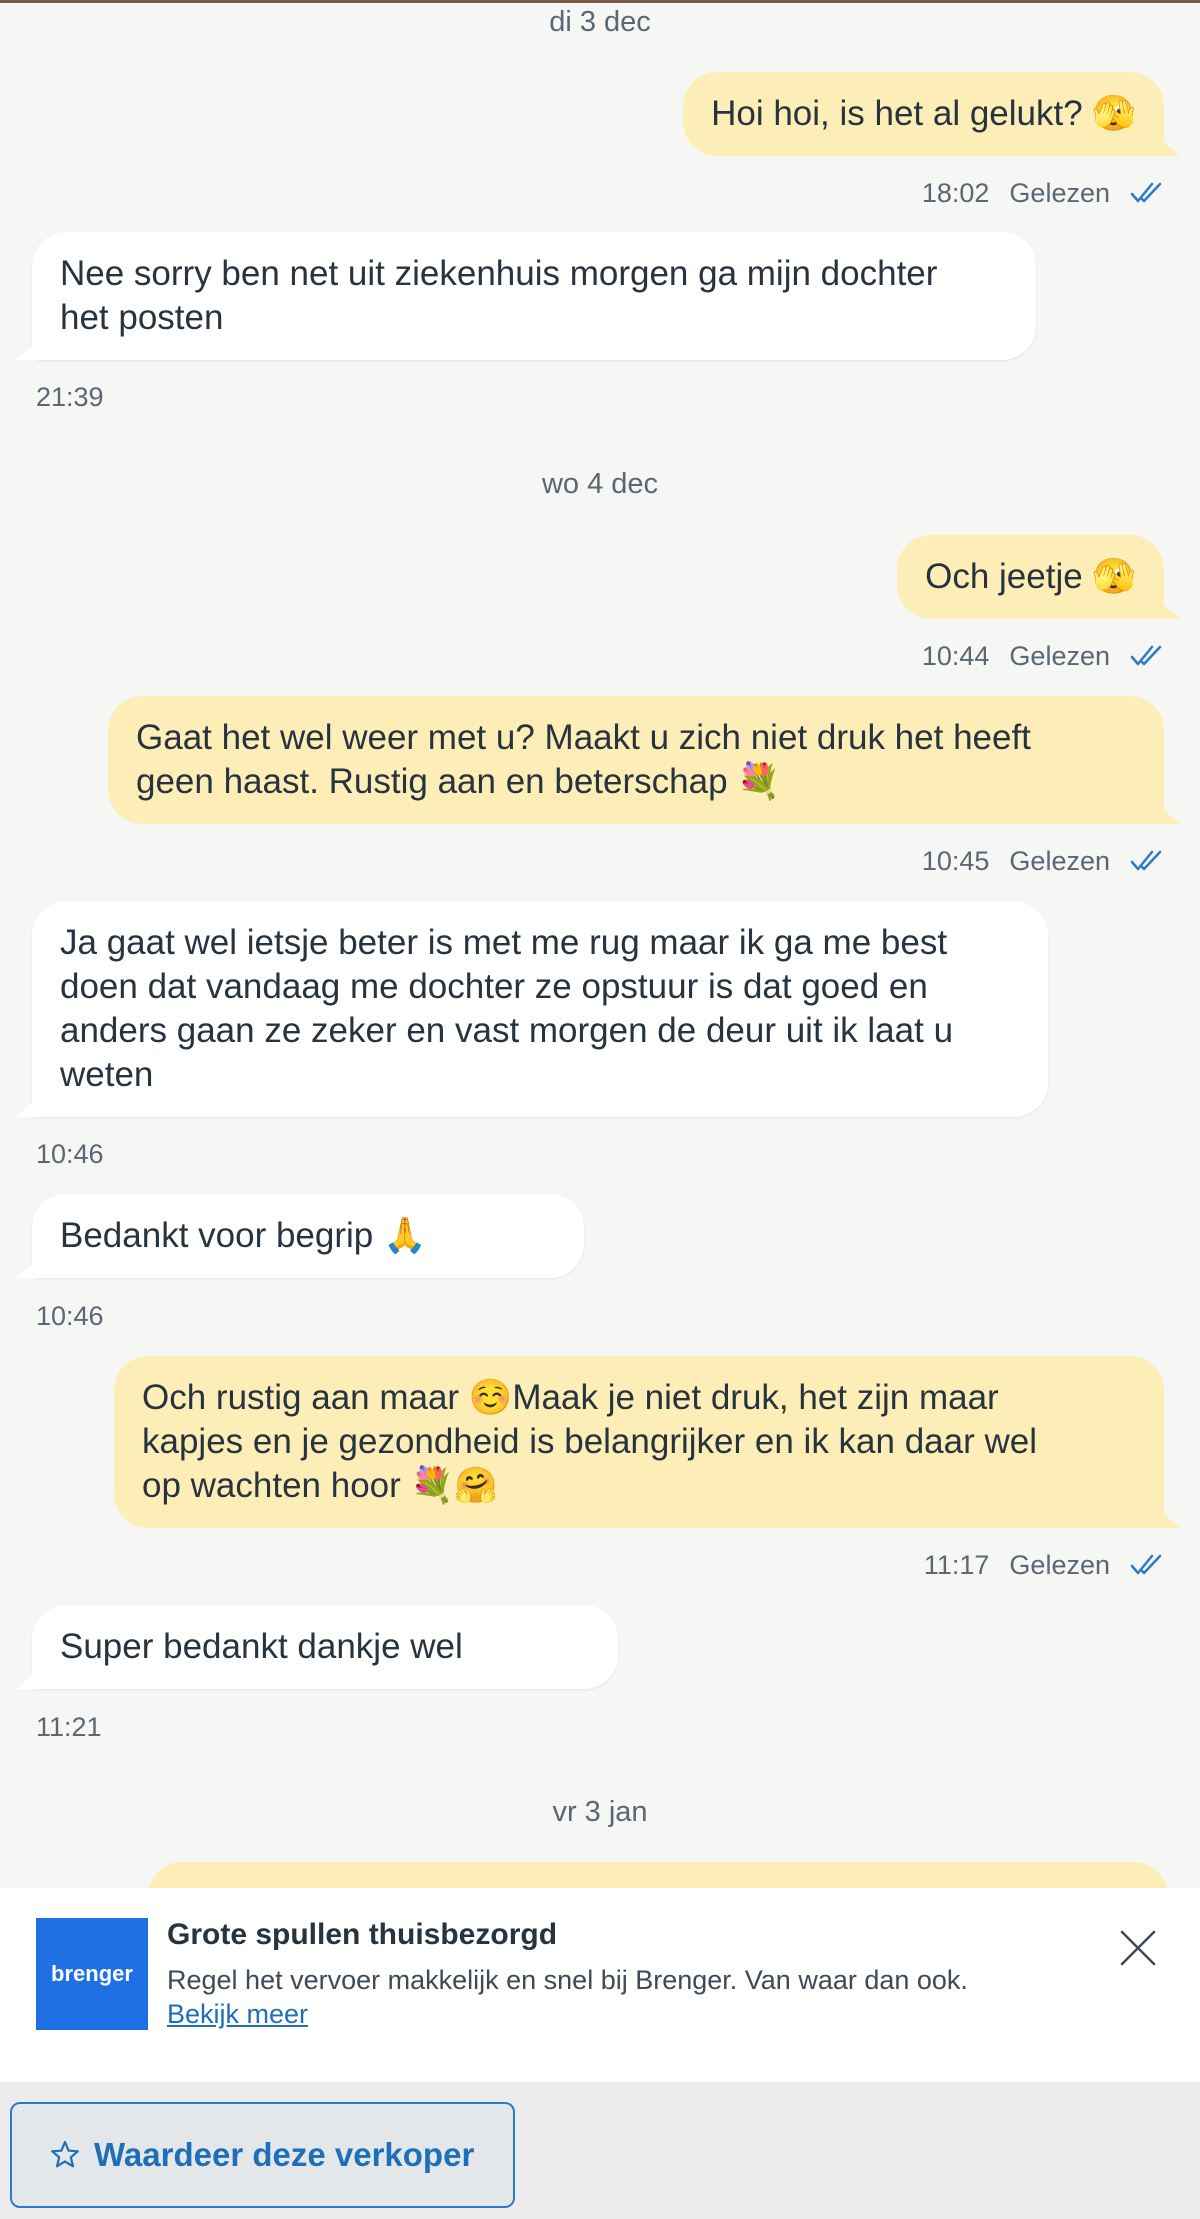 The image size is (1200, 2219). Describe the element at coordinates (600, 2150) in the screenshot. I see `bottom-action-bar: Waardeer deze verkoper` at that location.